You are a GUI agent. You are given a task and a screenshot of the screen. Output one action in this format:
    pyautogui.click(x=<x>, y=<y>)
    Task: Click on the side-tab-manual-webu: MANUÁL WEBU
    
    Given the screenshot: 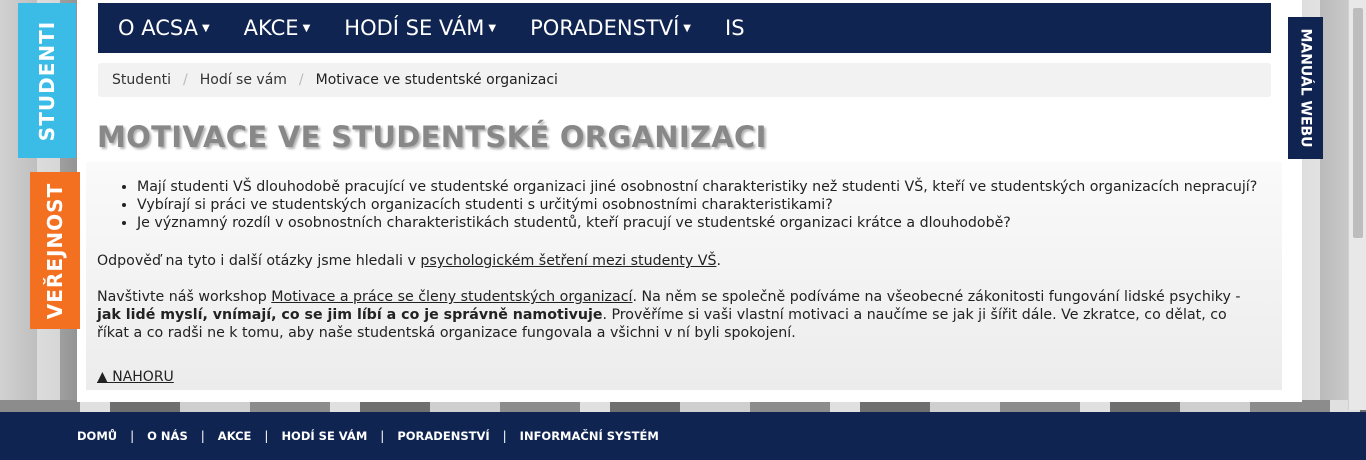 What is the action you would take?
    pyautogui.click(x=1305, y=88)
    